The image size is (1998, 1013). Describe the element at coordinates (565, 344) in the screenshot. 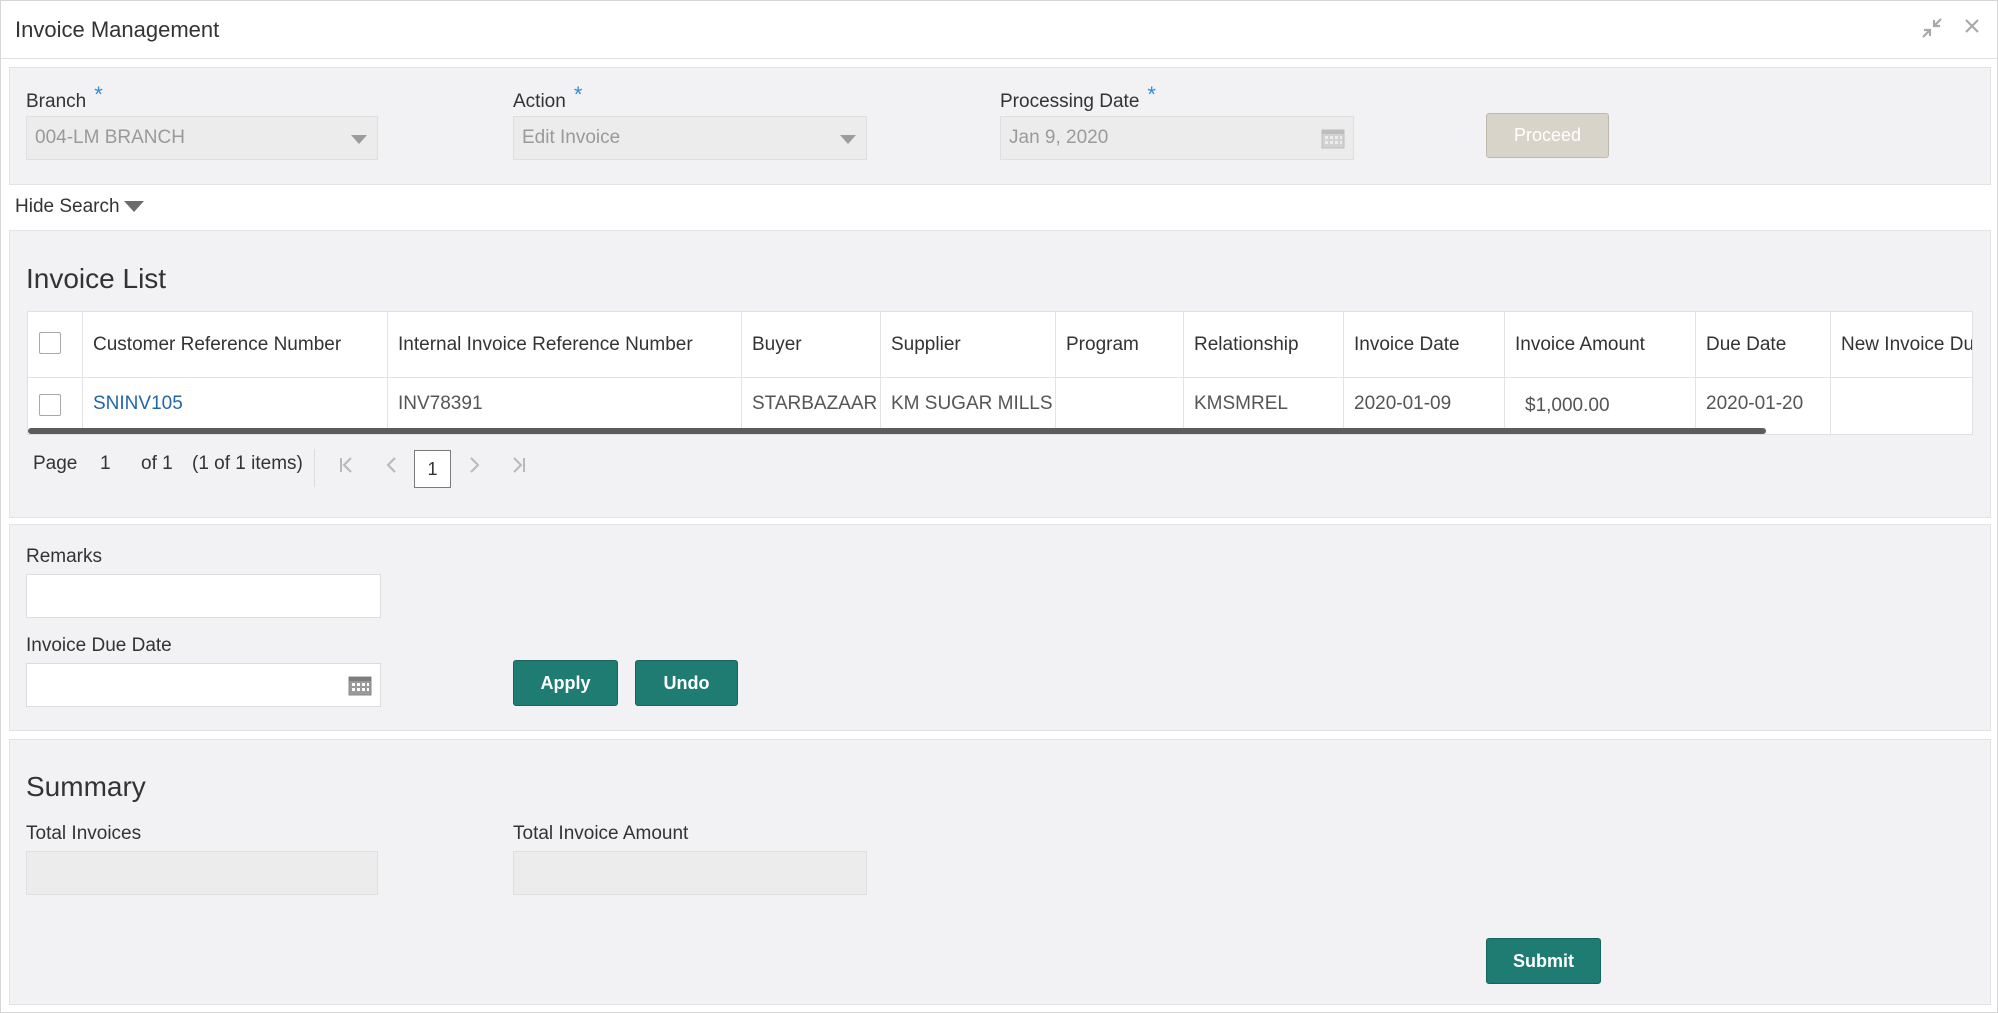

I see `column-header: Internal Invoice Reference Number` at that location.